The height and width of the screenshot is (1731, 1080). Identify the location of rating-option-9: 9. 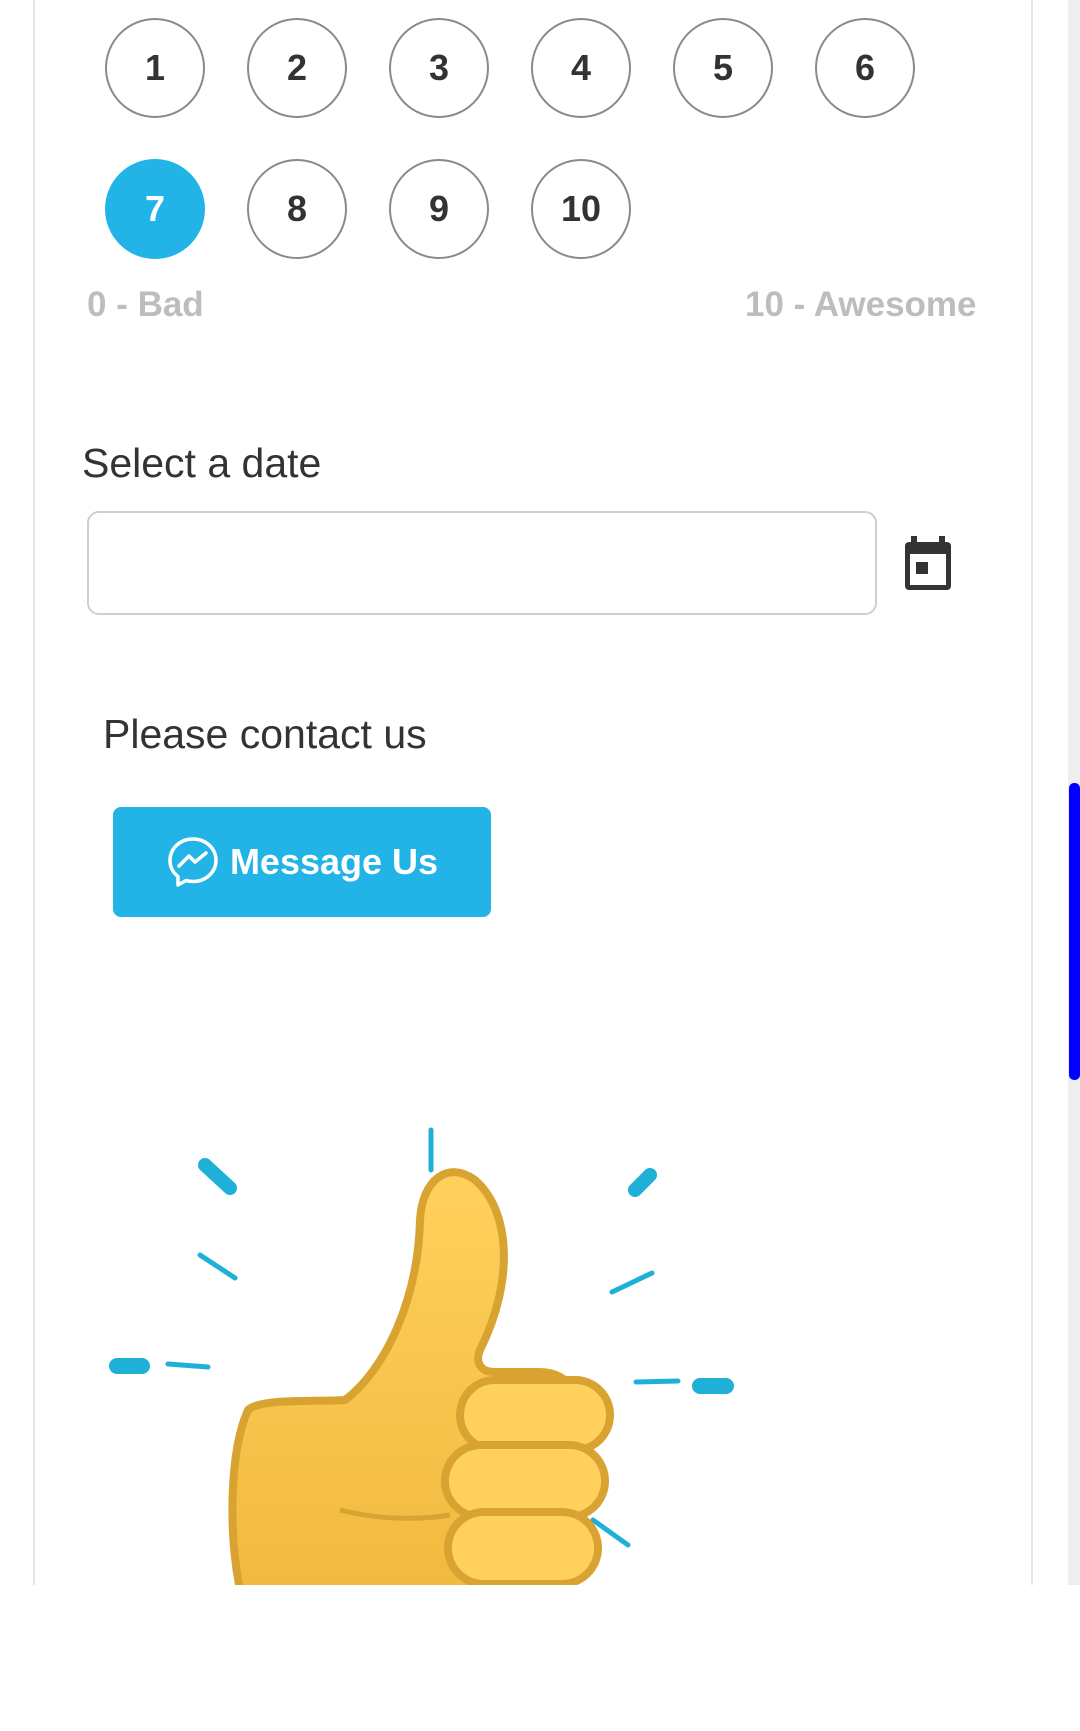
(439, 209).